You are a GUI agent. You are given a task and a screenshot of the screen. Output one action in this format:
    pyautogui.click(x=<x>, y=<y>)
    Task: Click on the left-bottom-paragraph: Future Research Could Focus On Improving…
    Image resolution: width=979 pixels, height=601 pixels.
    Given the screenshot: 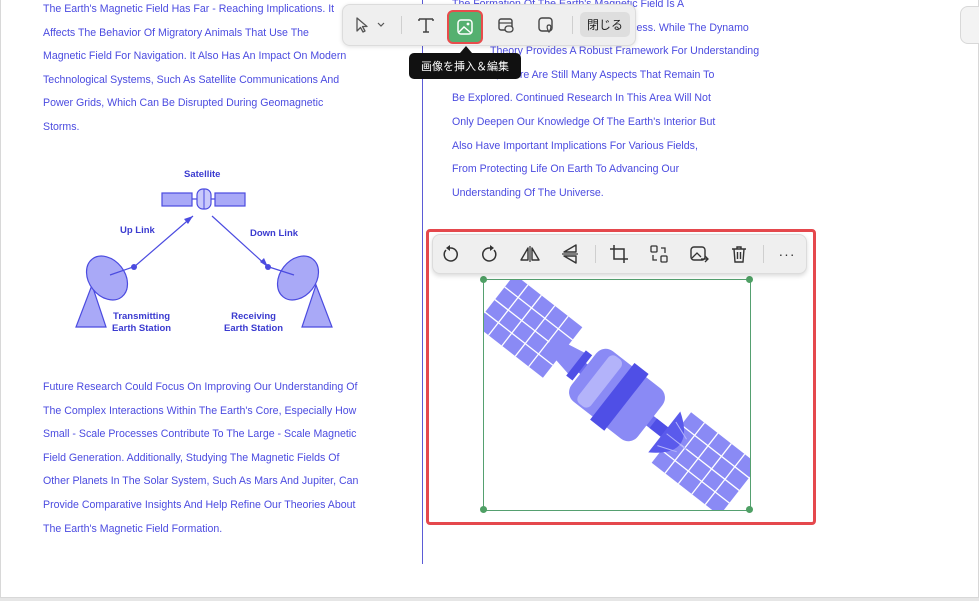 What is the action you would take?
    pyautogui.click(x=200, y=458)
    